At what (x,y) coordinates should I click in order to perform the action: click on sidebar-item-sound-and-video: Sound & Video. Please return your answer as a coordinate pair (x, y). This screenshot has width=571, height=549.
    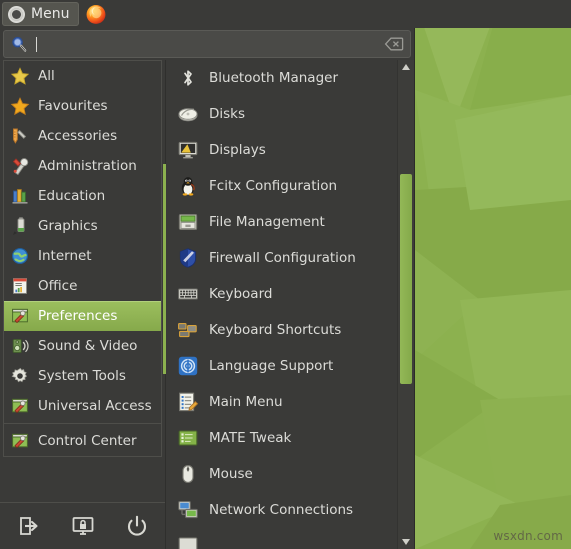
    Looking at the image, I should click on (82, 346).